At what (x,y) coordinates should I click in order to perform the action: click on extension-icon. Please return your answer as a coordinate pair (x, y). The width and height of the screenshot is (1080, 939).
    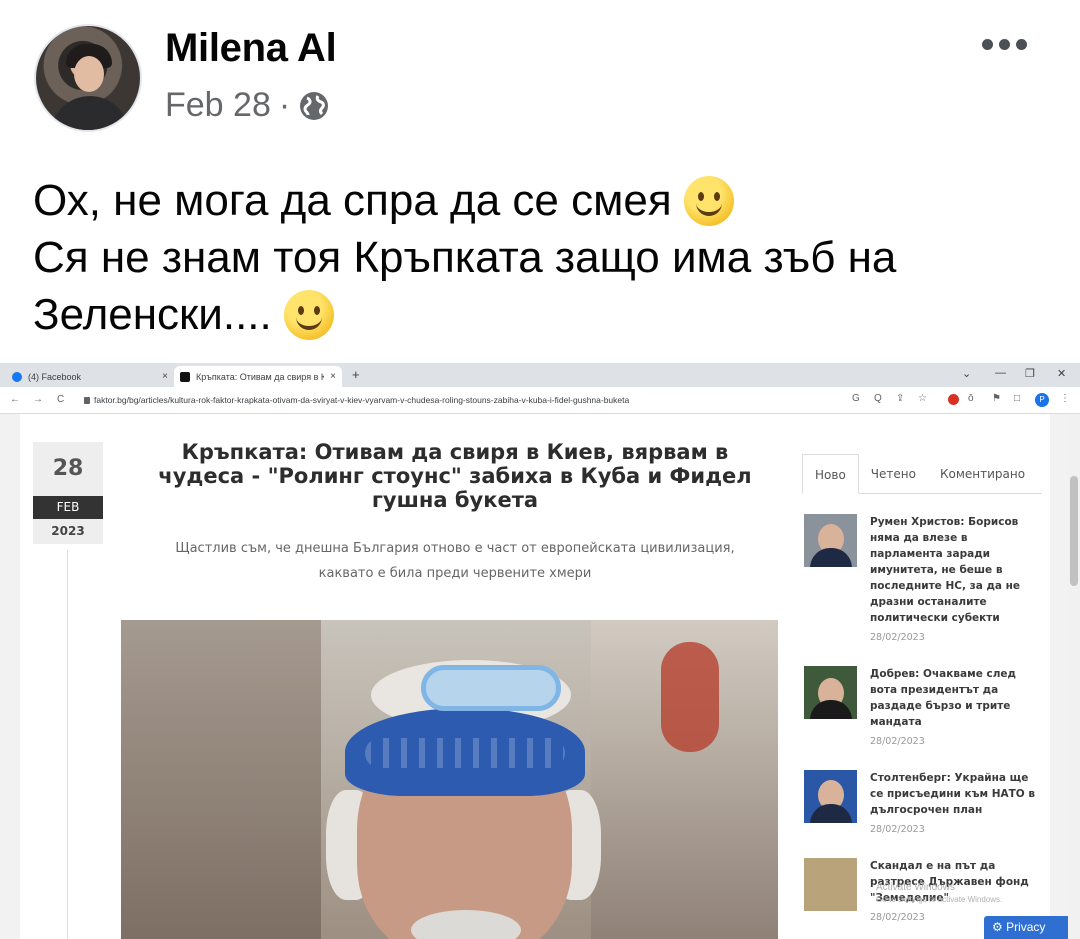
    Looking at the image, I should click on (953, 399).